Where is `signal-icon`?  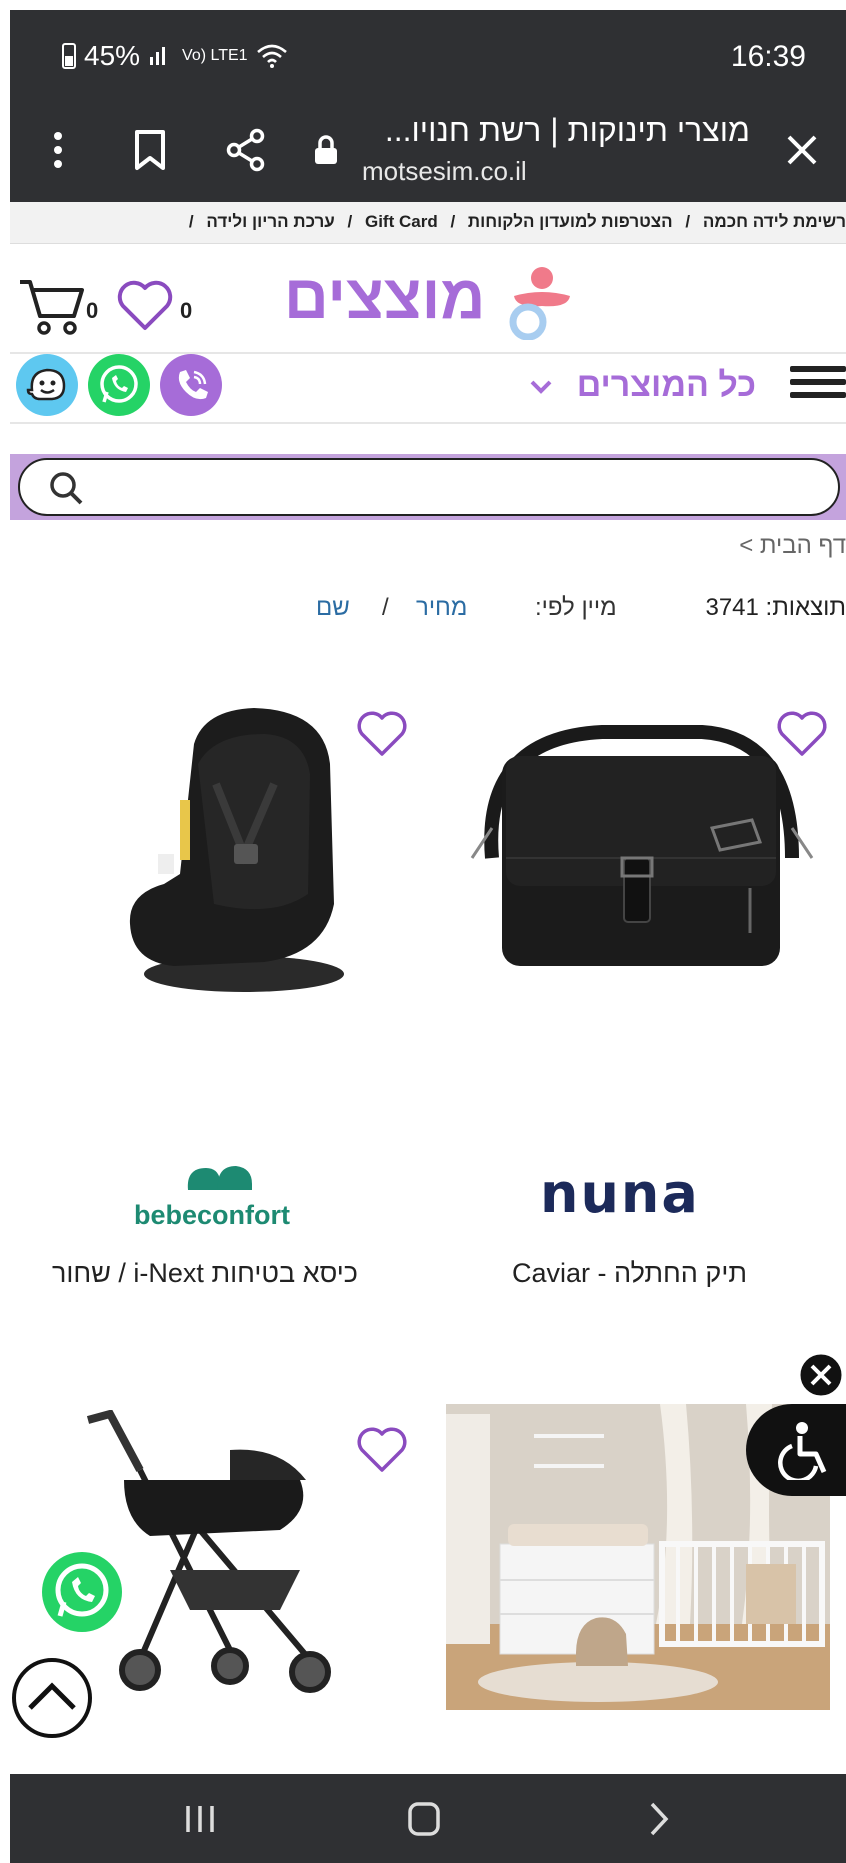 signal-icon is located at coordinates (158, 56).